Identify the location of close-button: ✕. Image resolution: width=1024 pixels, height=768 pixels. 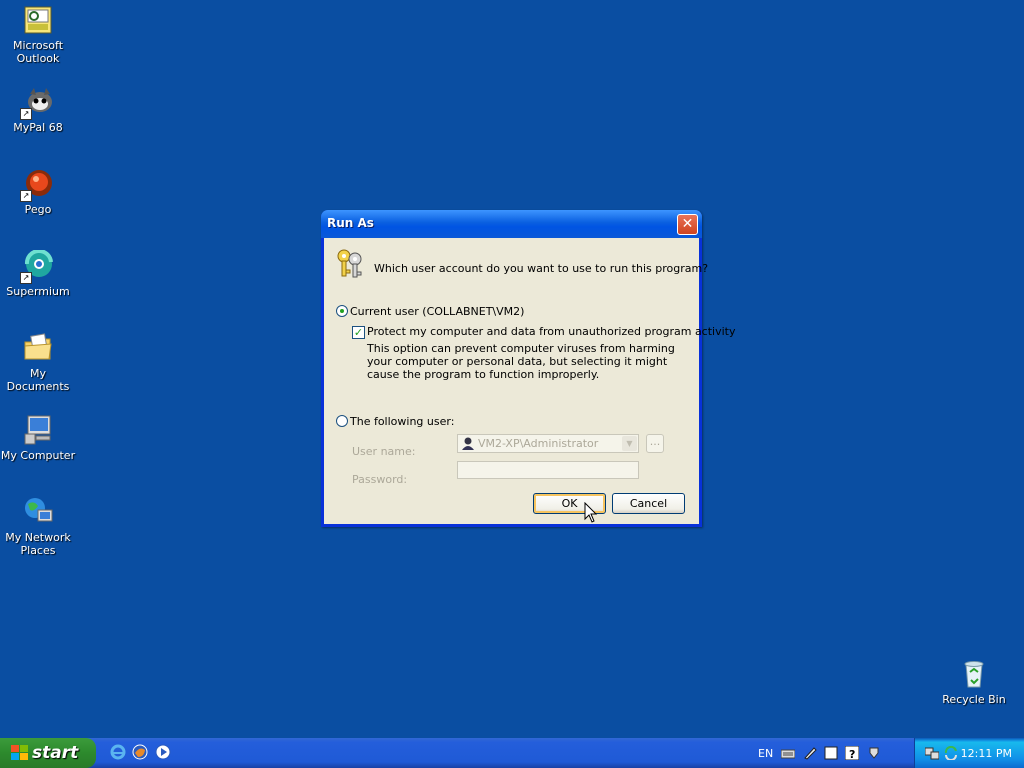
(687, 224).